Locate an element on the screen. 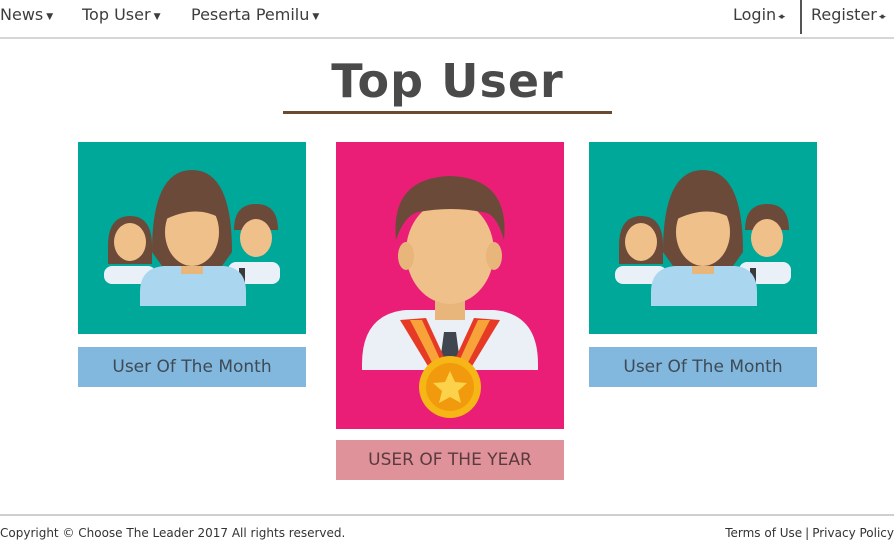  nav-peserta-label: Peserta Pemilu is located at coordinates (250, 14).